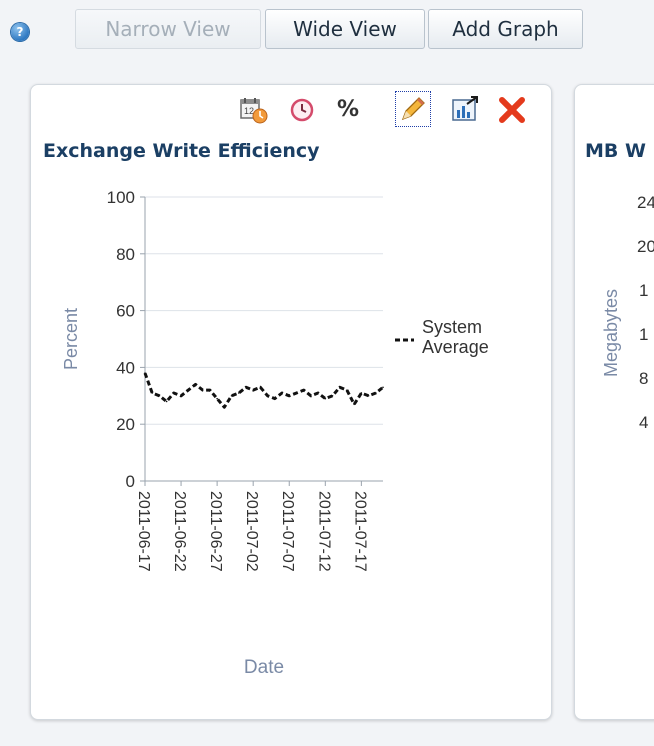  What do you see at coordinates (455, 337) in the screenshot?
I see `legend-label: System Average` at bounding box center [455, 337].